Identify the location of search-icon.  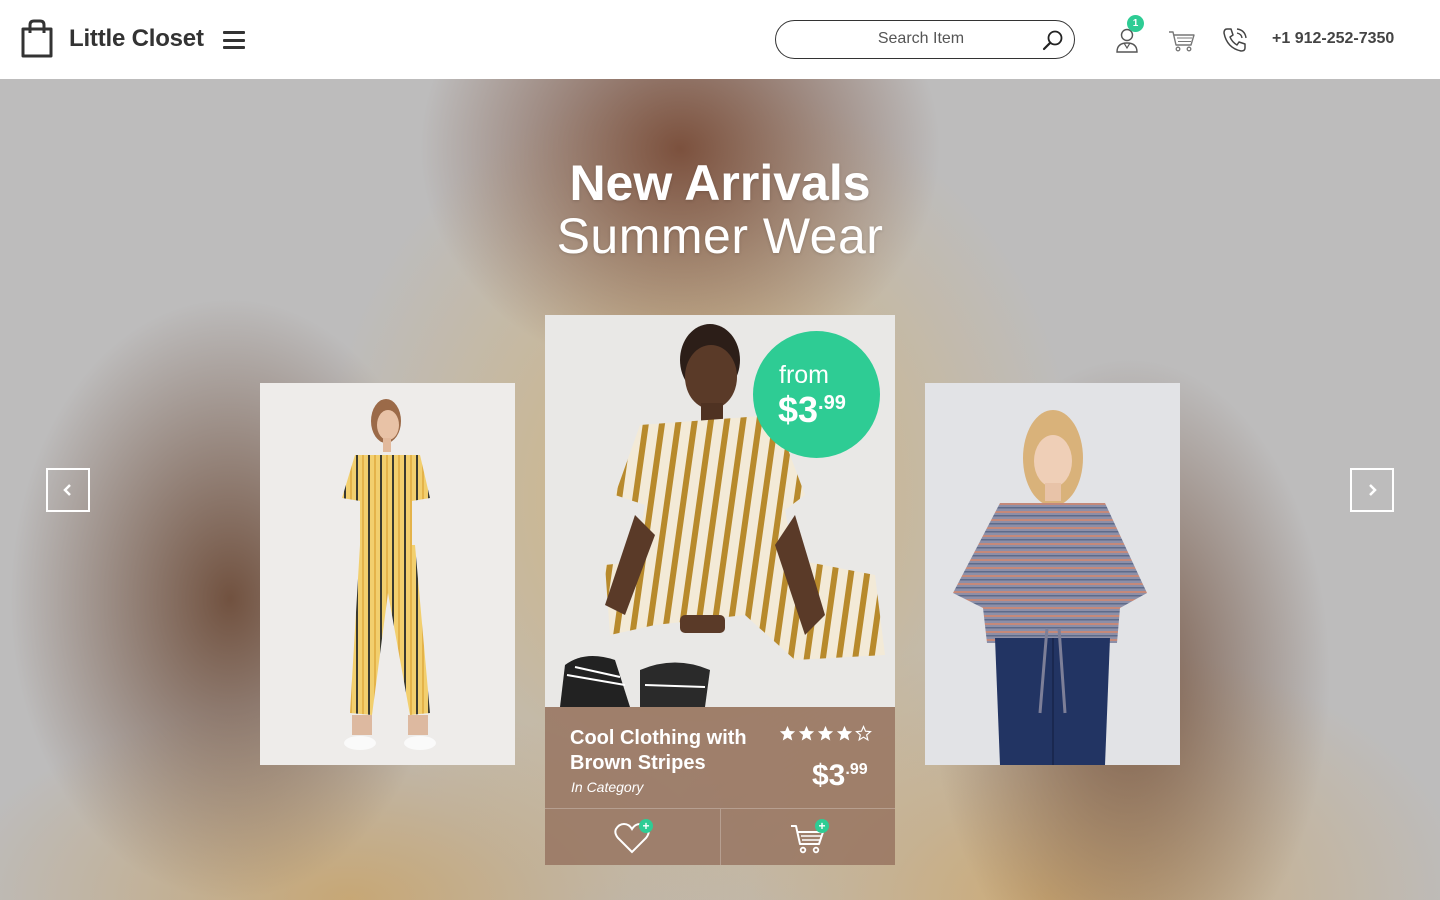
(1053, 40).